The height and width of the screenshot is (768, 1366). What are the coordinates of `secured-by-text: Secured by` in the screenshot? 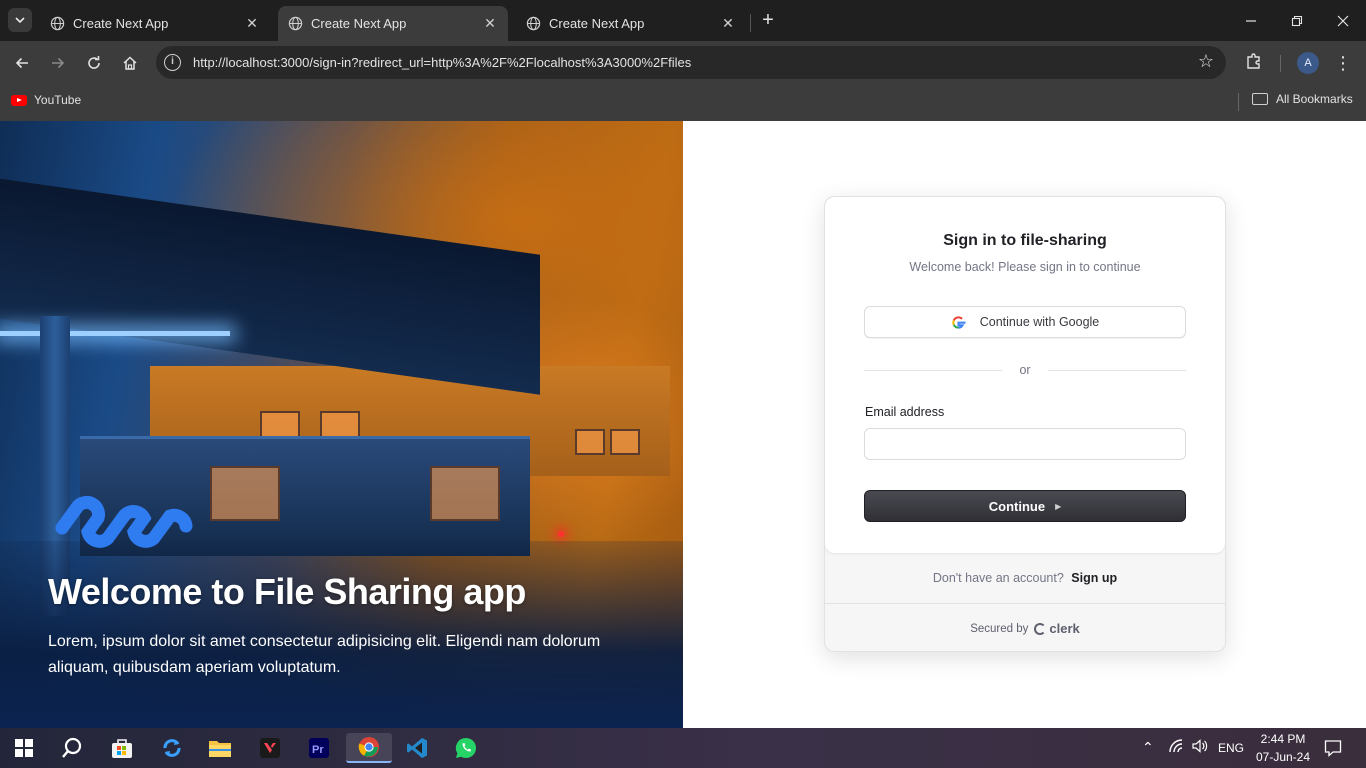 It's located at (999, 628).